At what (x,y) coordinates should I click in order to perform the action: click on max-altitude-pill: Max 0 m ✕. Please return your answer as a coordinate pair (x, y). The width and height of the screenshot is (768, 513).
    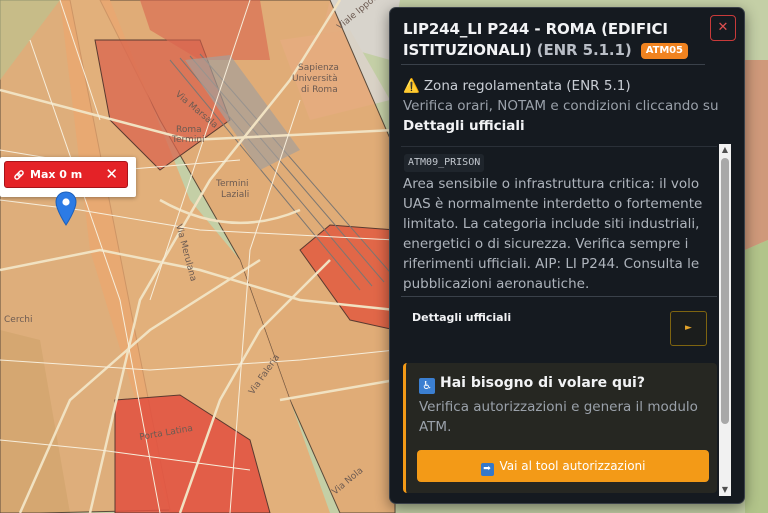
    Looking at the image, I should click on (66, 174).